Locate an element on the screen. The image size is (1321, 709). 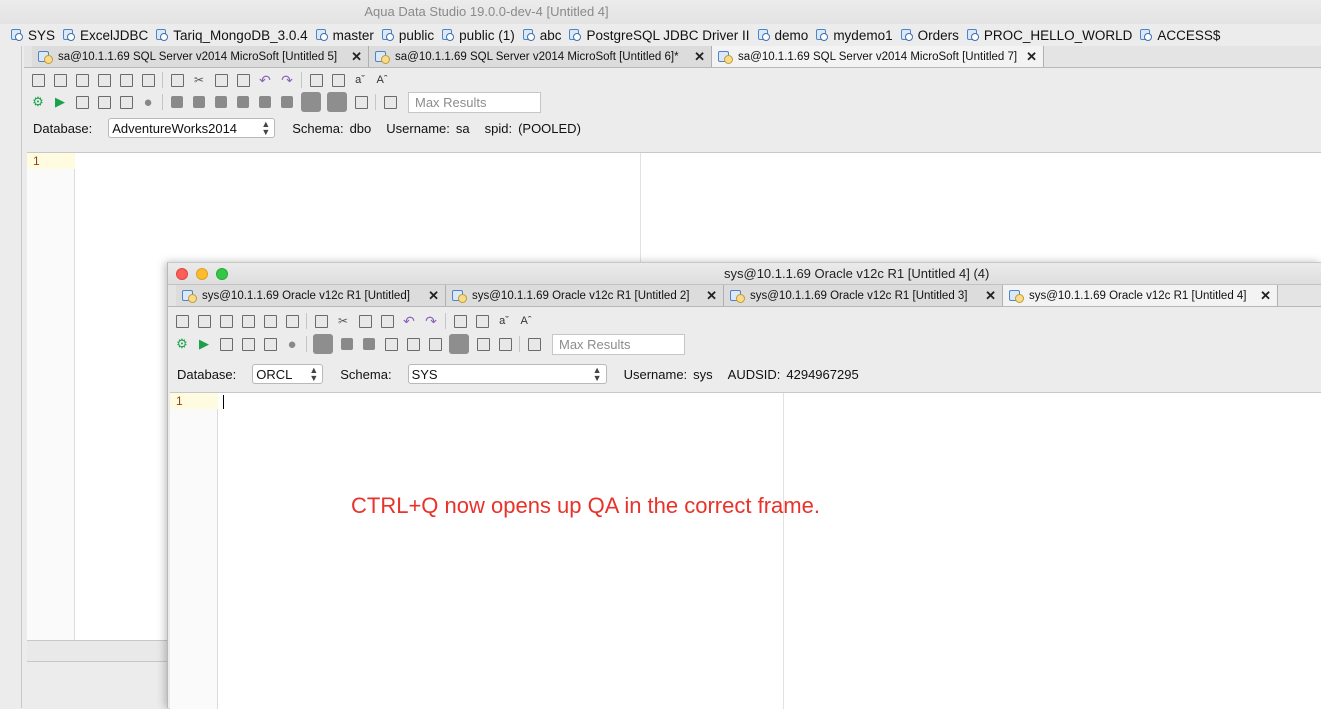
bookmark-item: demo is located at coordinates (782, 35).